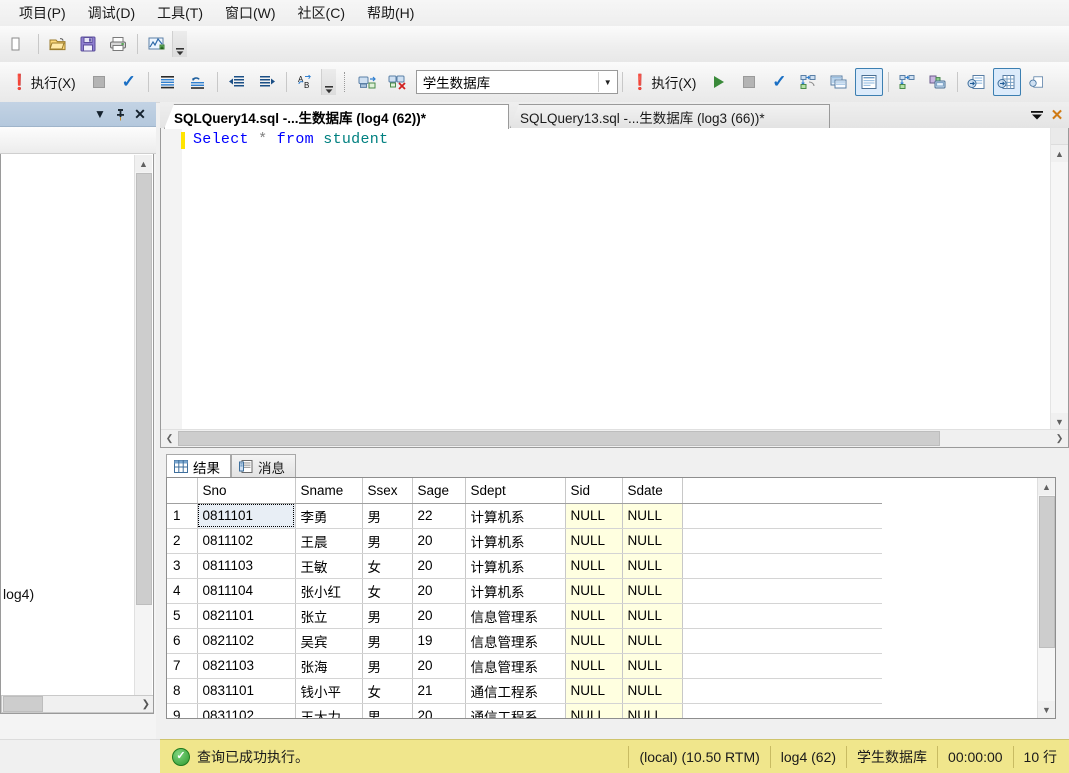 This screenshot has height=773, width=1069. I want to click on debug-play-button, so click(719, 82).